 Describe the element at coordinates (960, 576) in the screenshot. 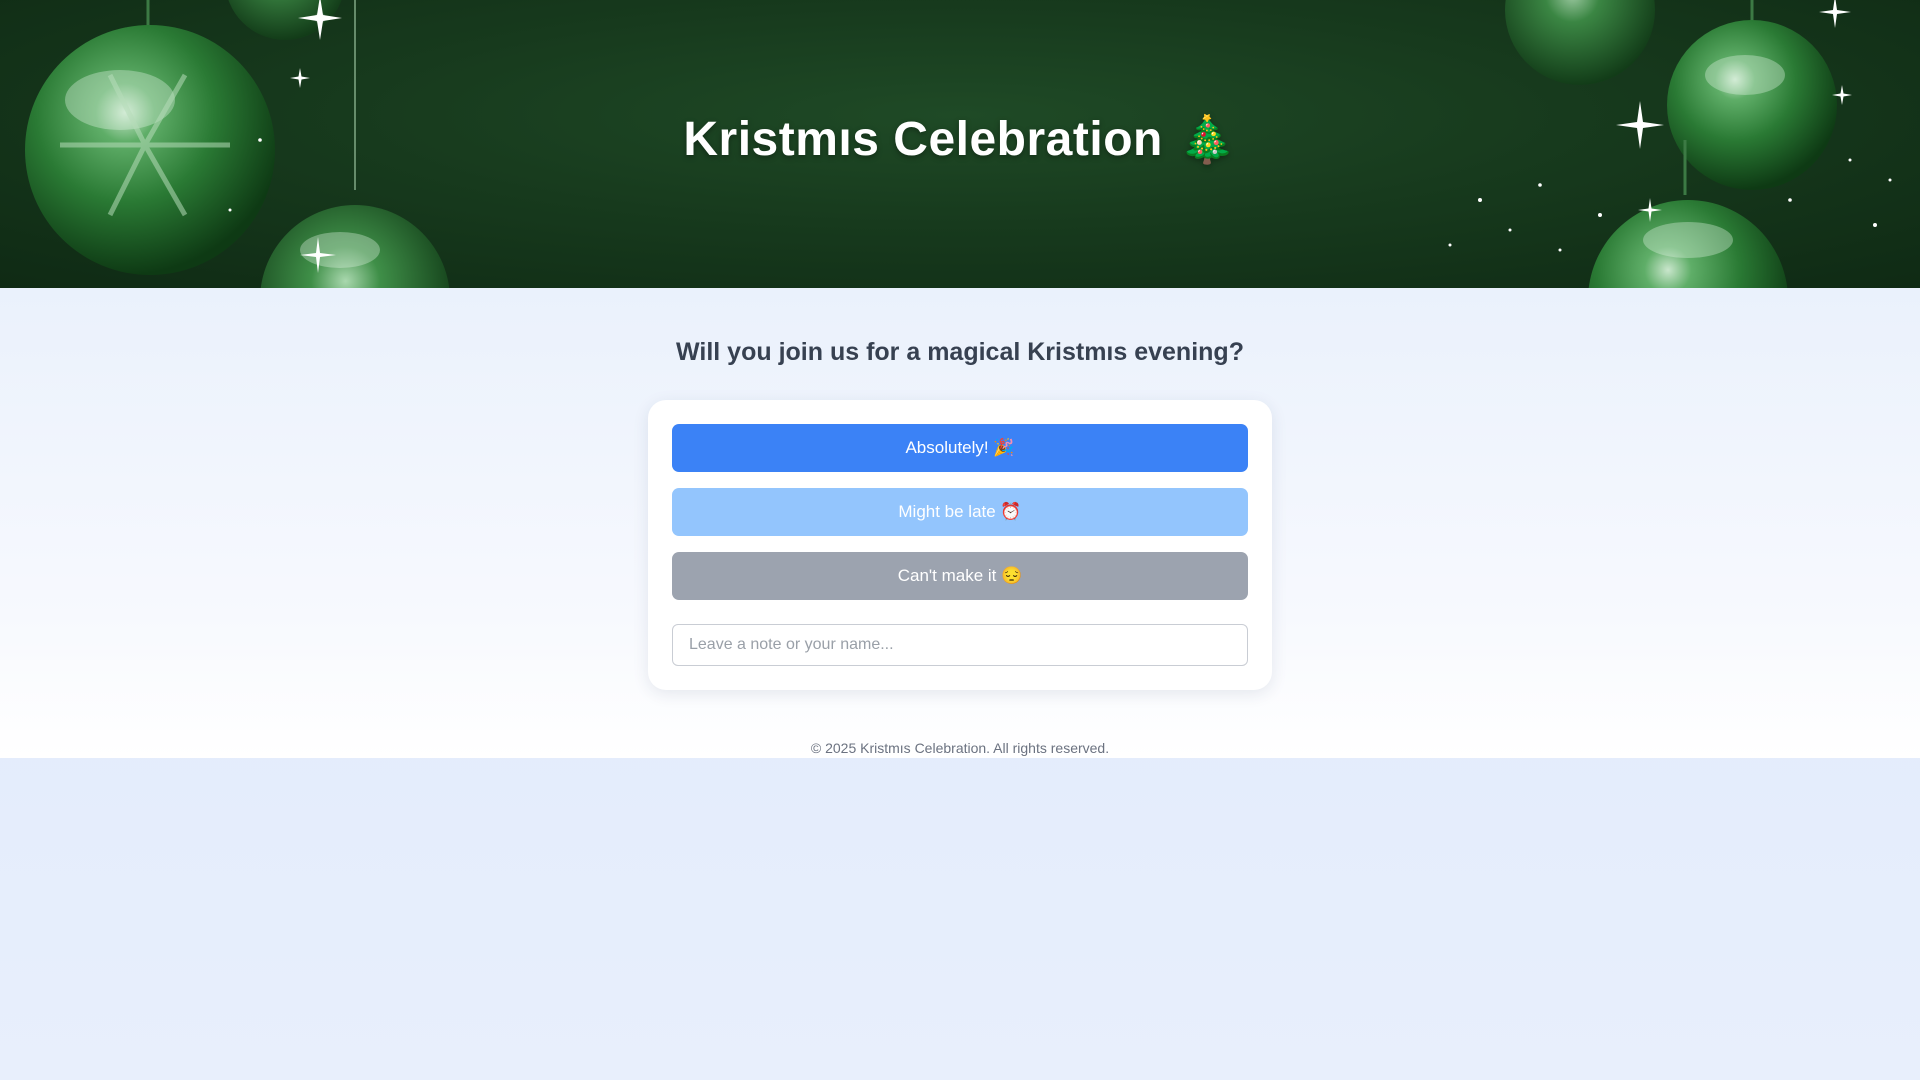

I see `cant-make-it-button: Can't make it 😔` at that location.